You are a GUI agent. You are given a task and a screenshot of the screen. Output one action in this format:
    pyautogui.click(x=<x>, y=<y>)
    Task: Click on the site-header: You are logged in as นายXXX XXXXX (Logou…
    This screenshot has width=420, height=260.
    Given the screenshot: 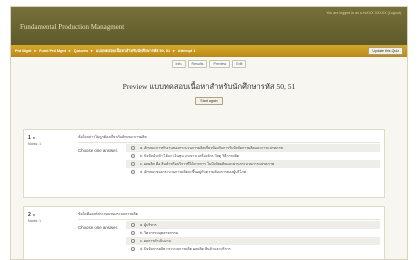 What is the action you would take?
    pyautogui.click(x=209, y=26)
    